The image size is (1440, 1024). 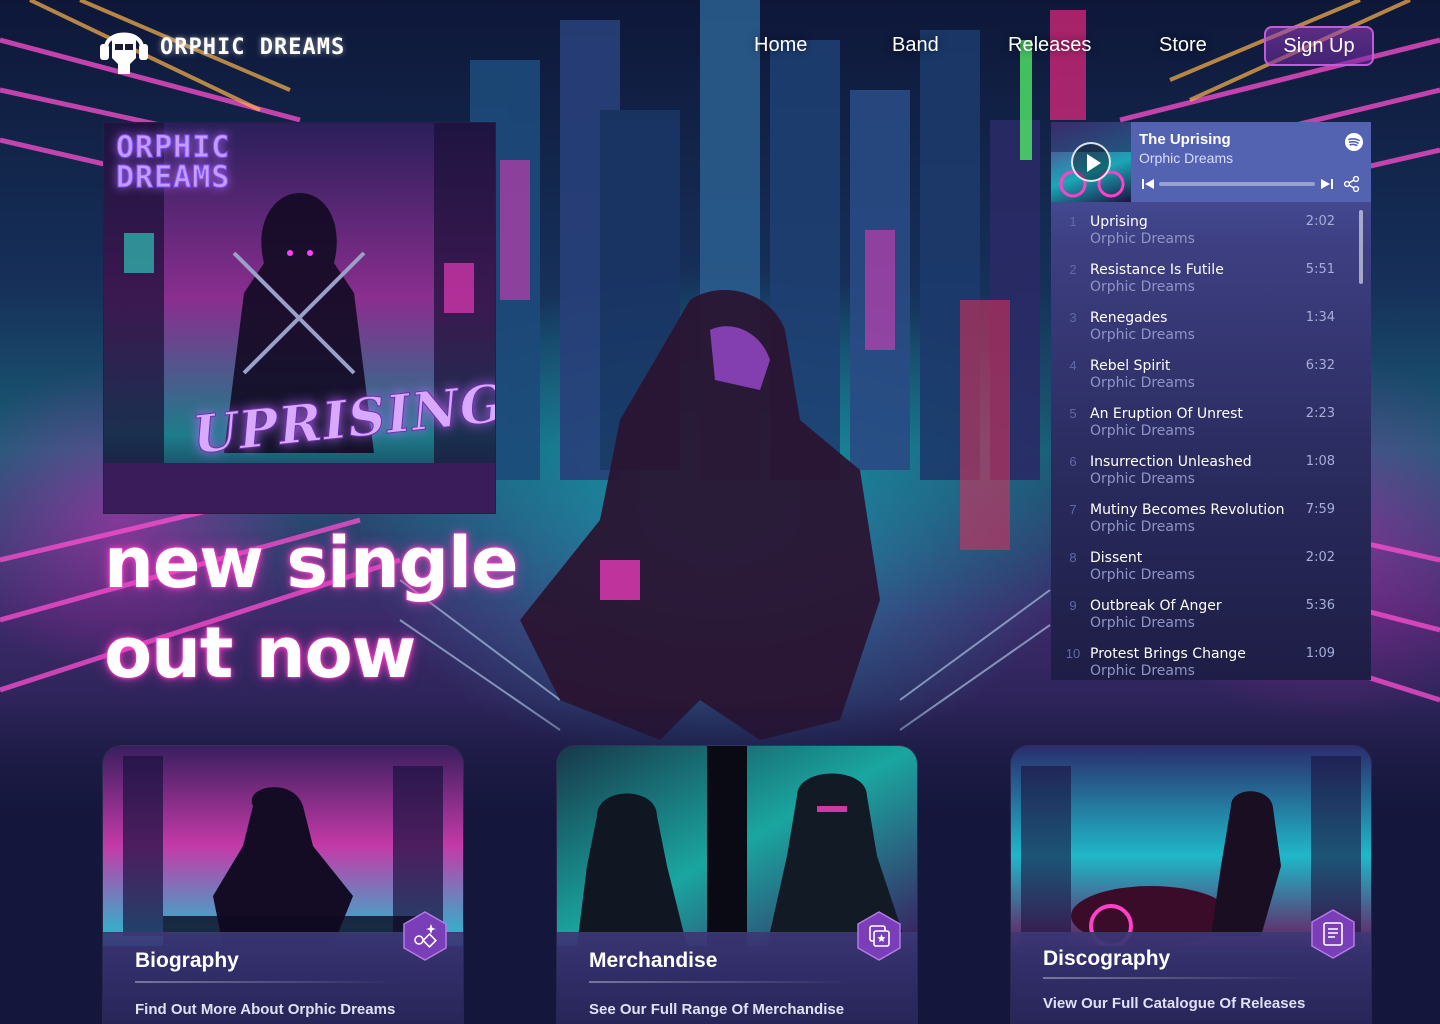 I want to click on spotify-icon, so click(x=1354, y=142).